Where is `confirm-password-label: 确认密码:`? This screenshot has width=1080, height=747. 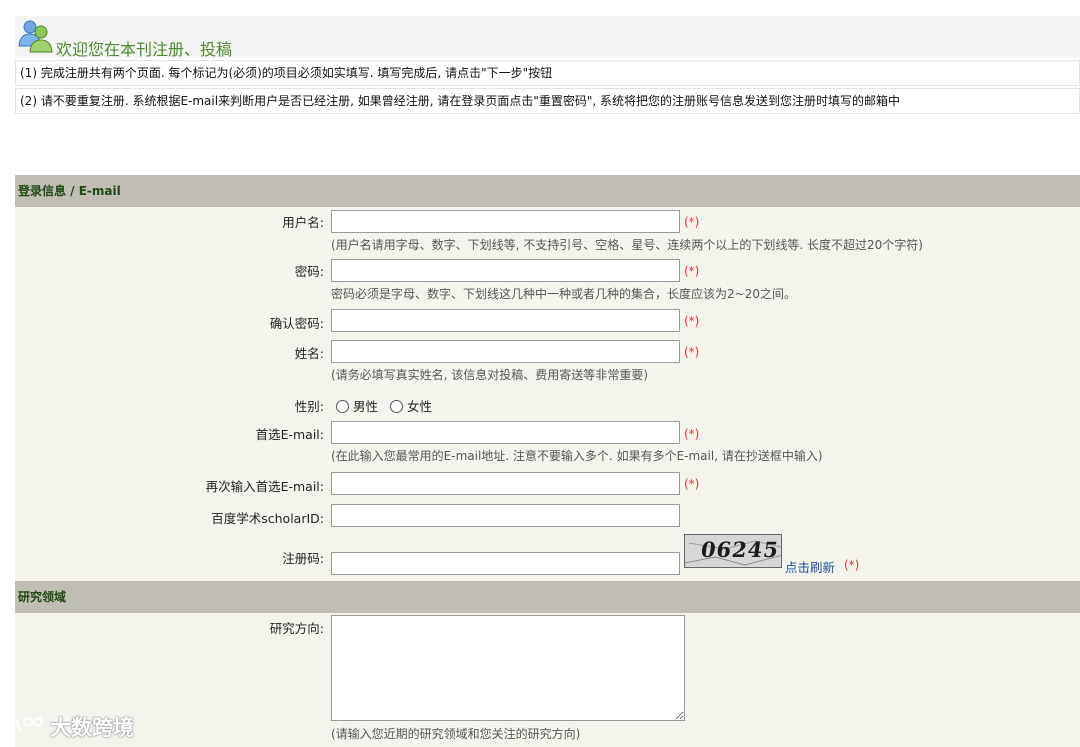
confirm-password-label: 确认密码: is located at coordinates (296, 323).